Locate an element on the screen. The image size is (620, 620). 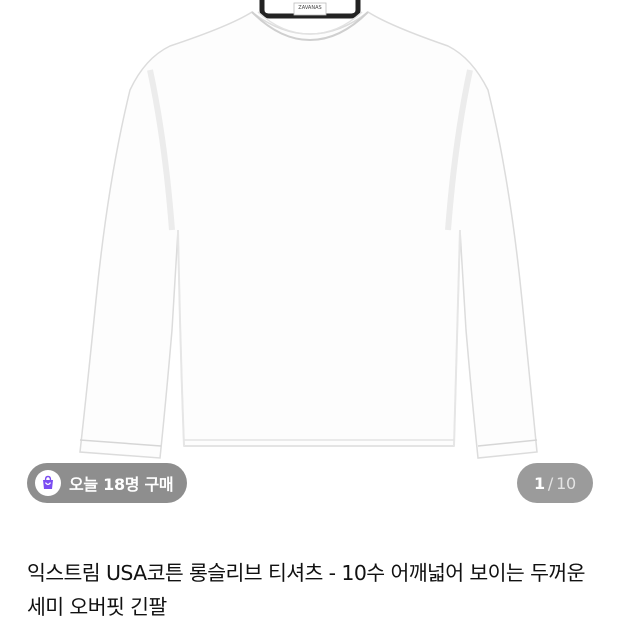
shopping-bag-icon is located at coordinates (48, 483).